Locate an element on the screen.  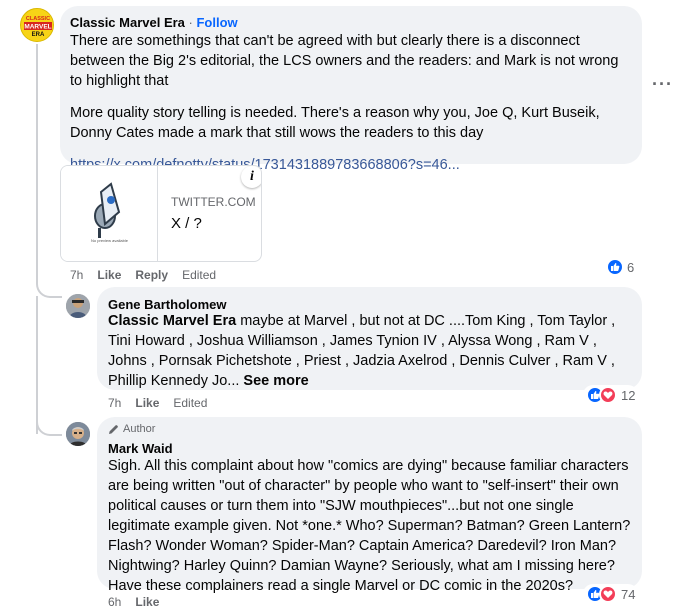
svg-text: CLASSIC is located at coordinates (38, 19).